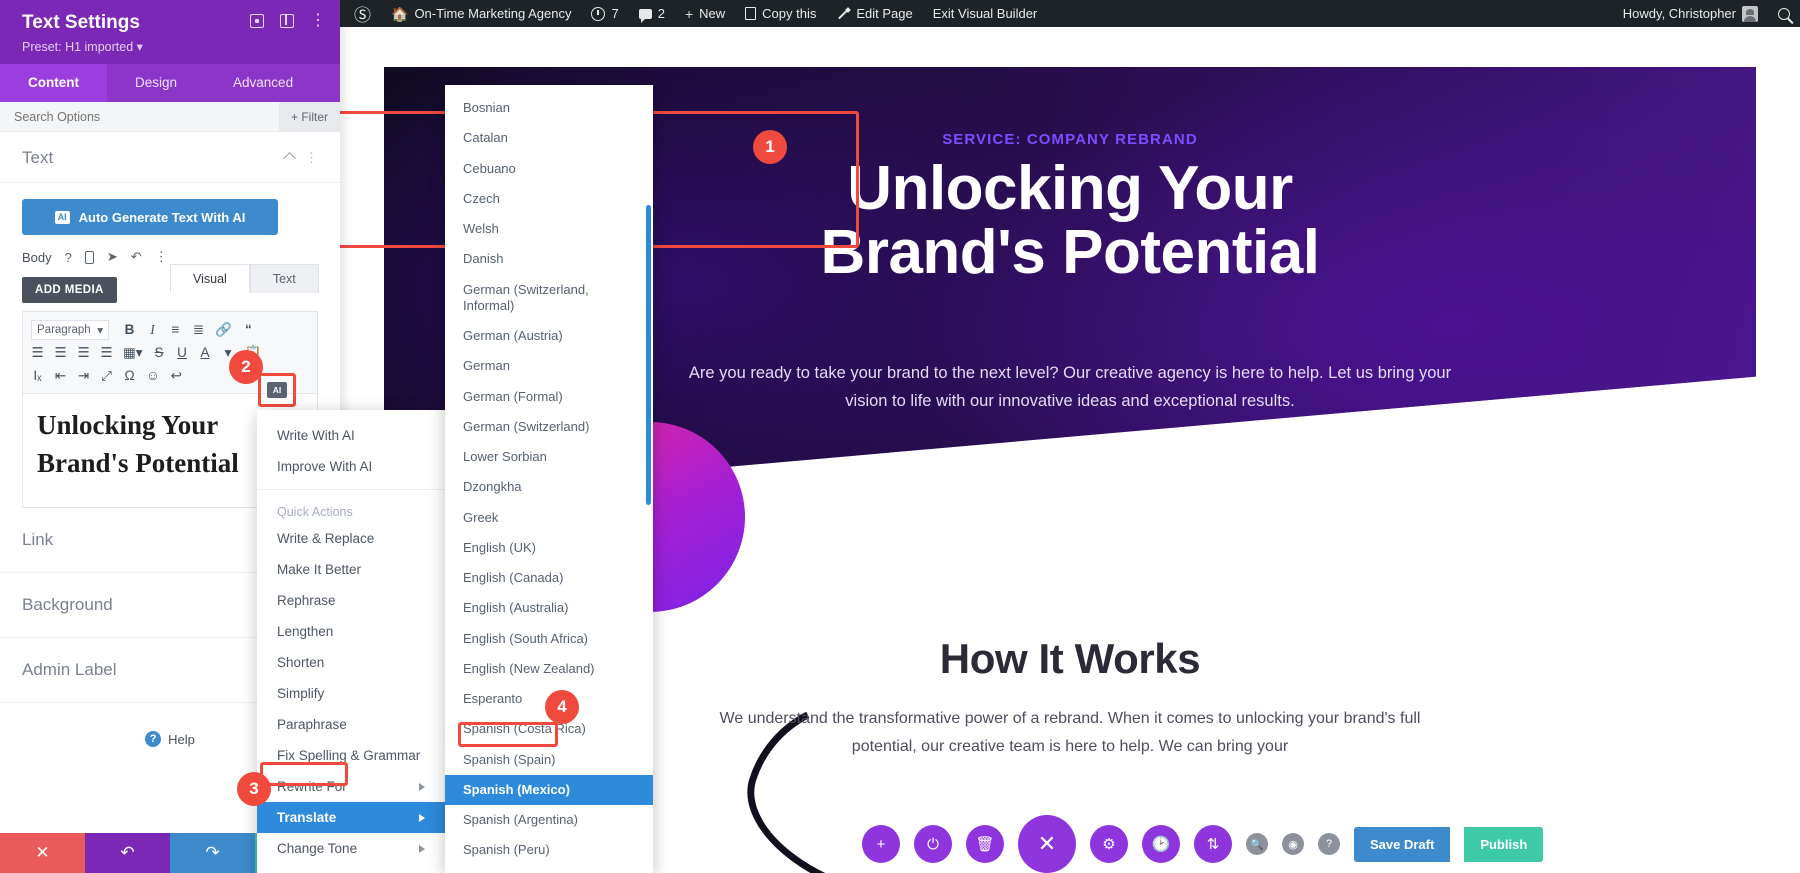  Describe the element at coordinates (549, 229) in the screenshot. I see `language-item-welsh: Welsh` at that location.